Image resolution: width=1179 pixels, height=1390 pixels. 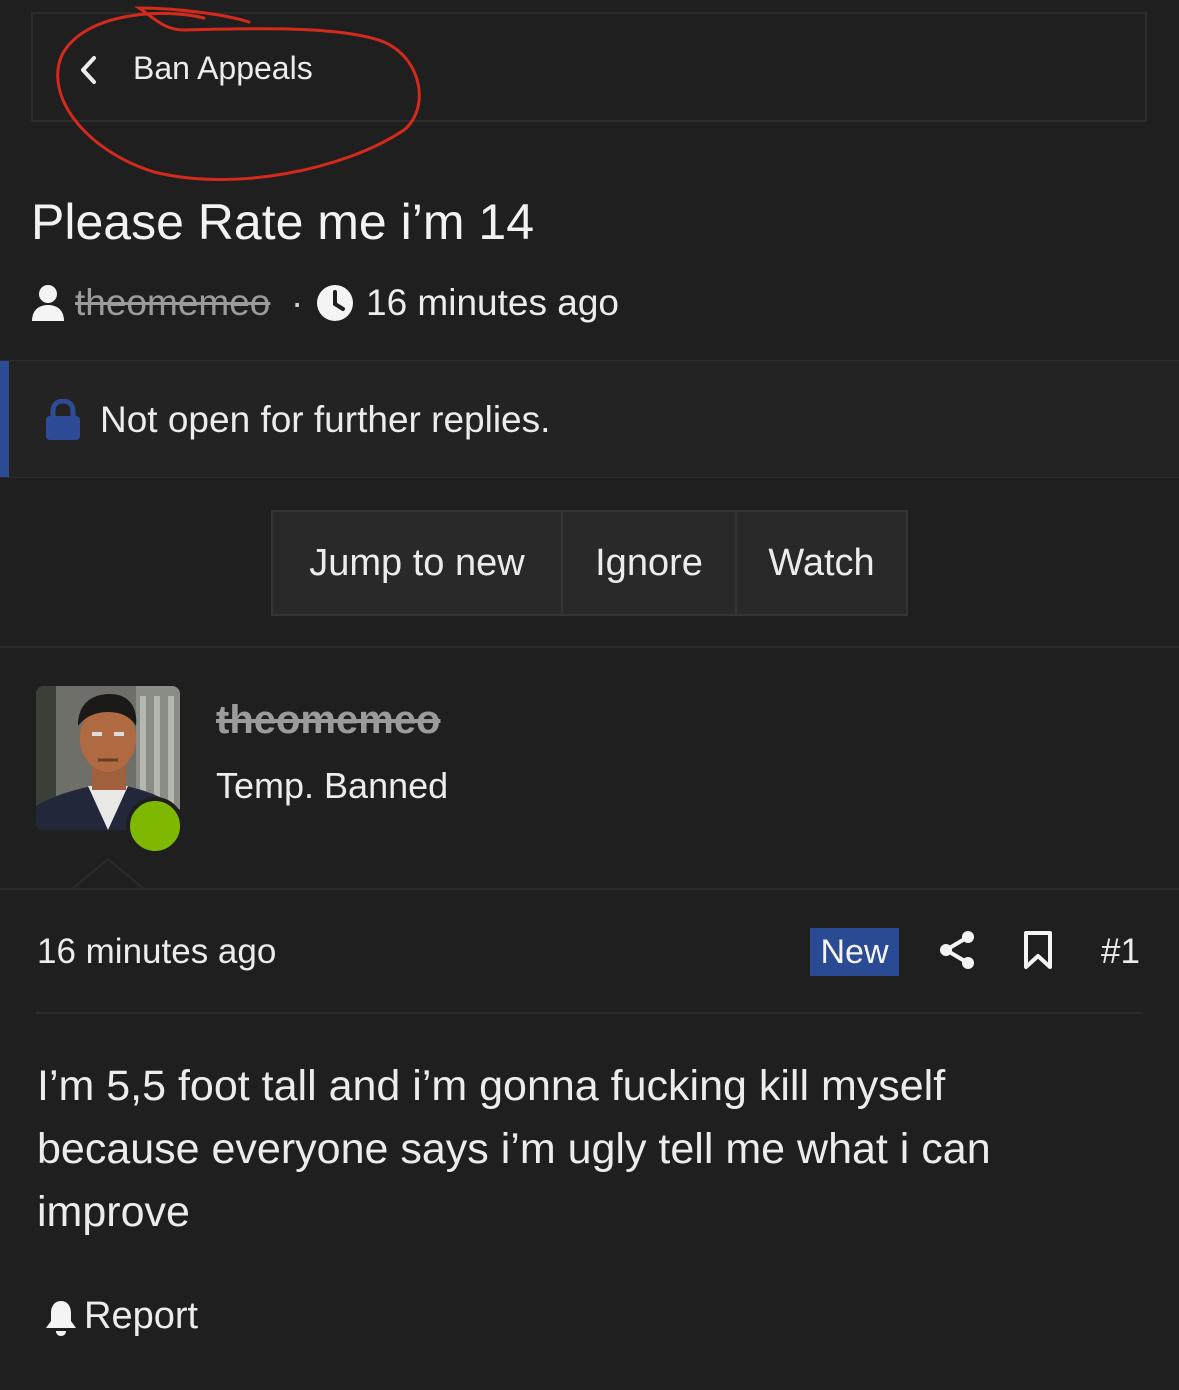 What do you see at coordinates (1038, 950) in the screenshot?
I see `bookmark-icon` at bounding box center [1038, 950].